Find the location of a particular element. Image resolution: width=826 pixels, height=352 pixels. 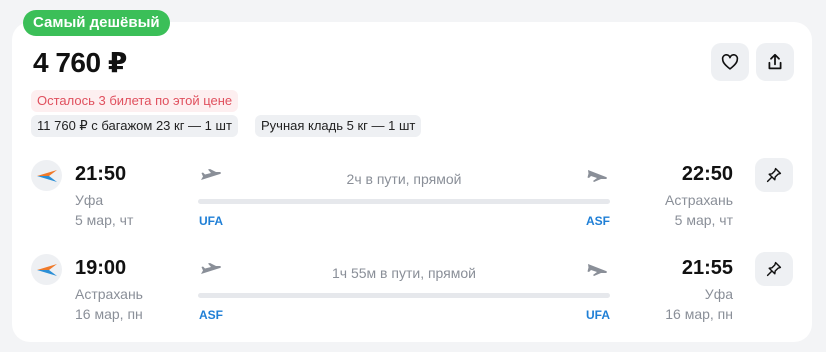

departure-time: 19:00 is located at coordinates (101, 268).